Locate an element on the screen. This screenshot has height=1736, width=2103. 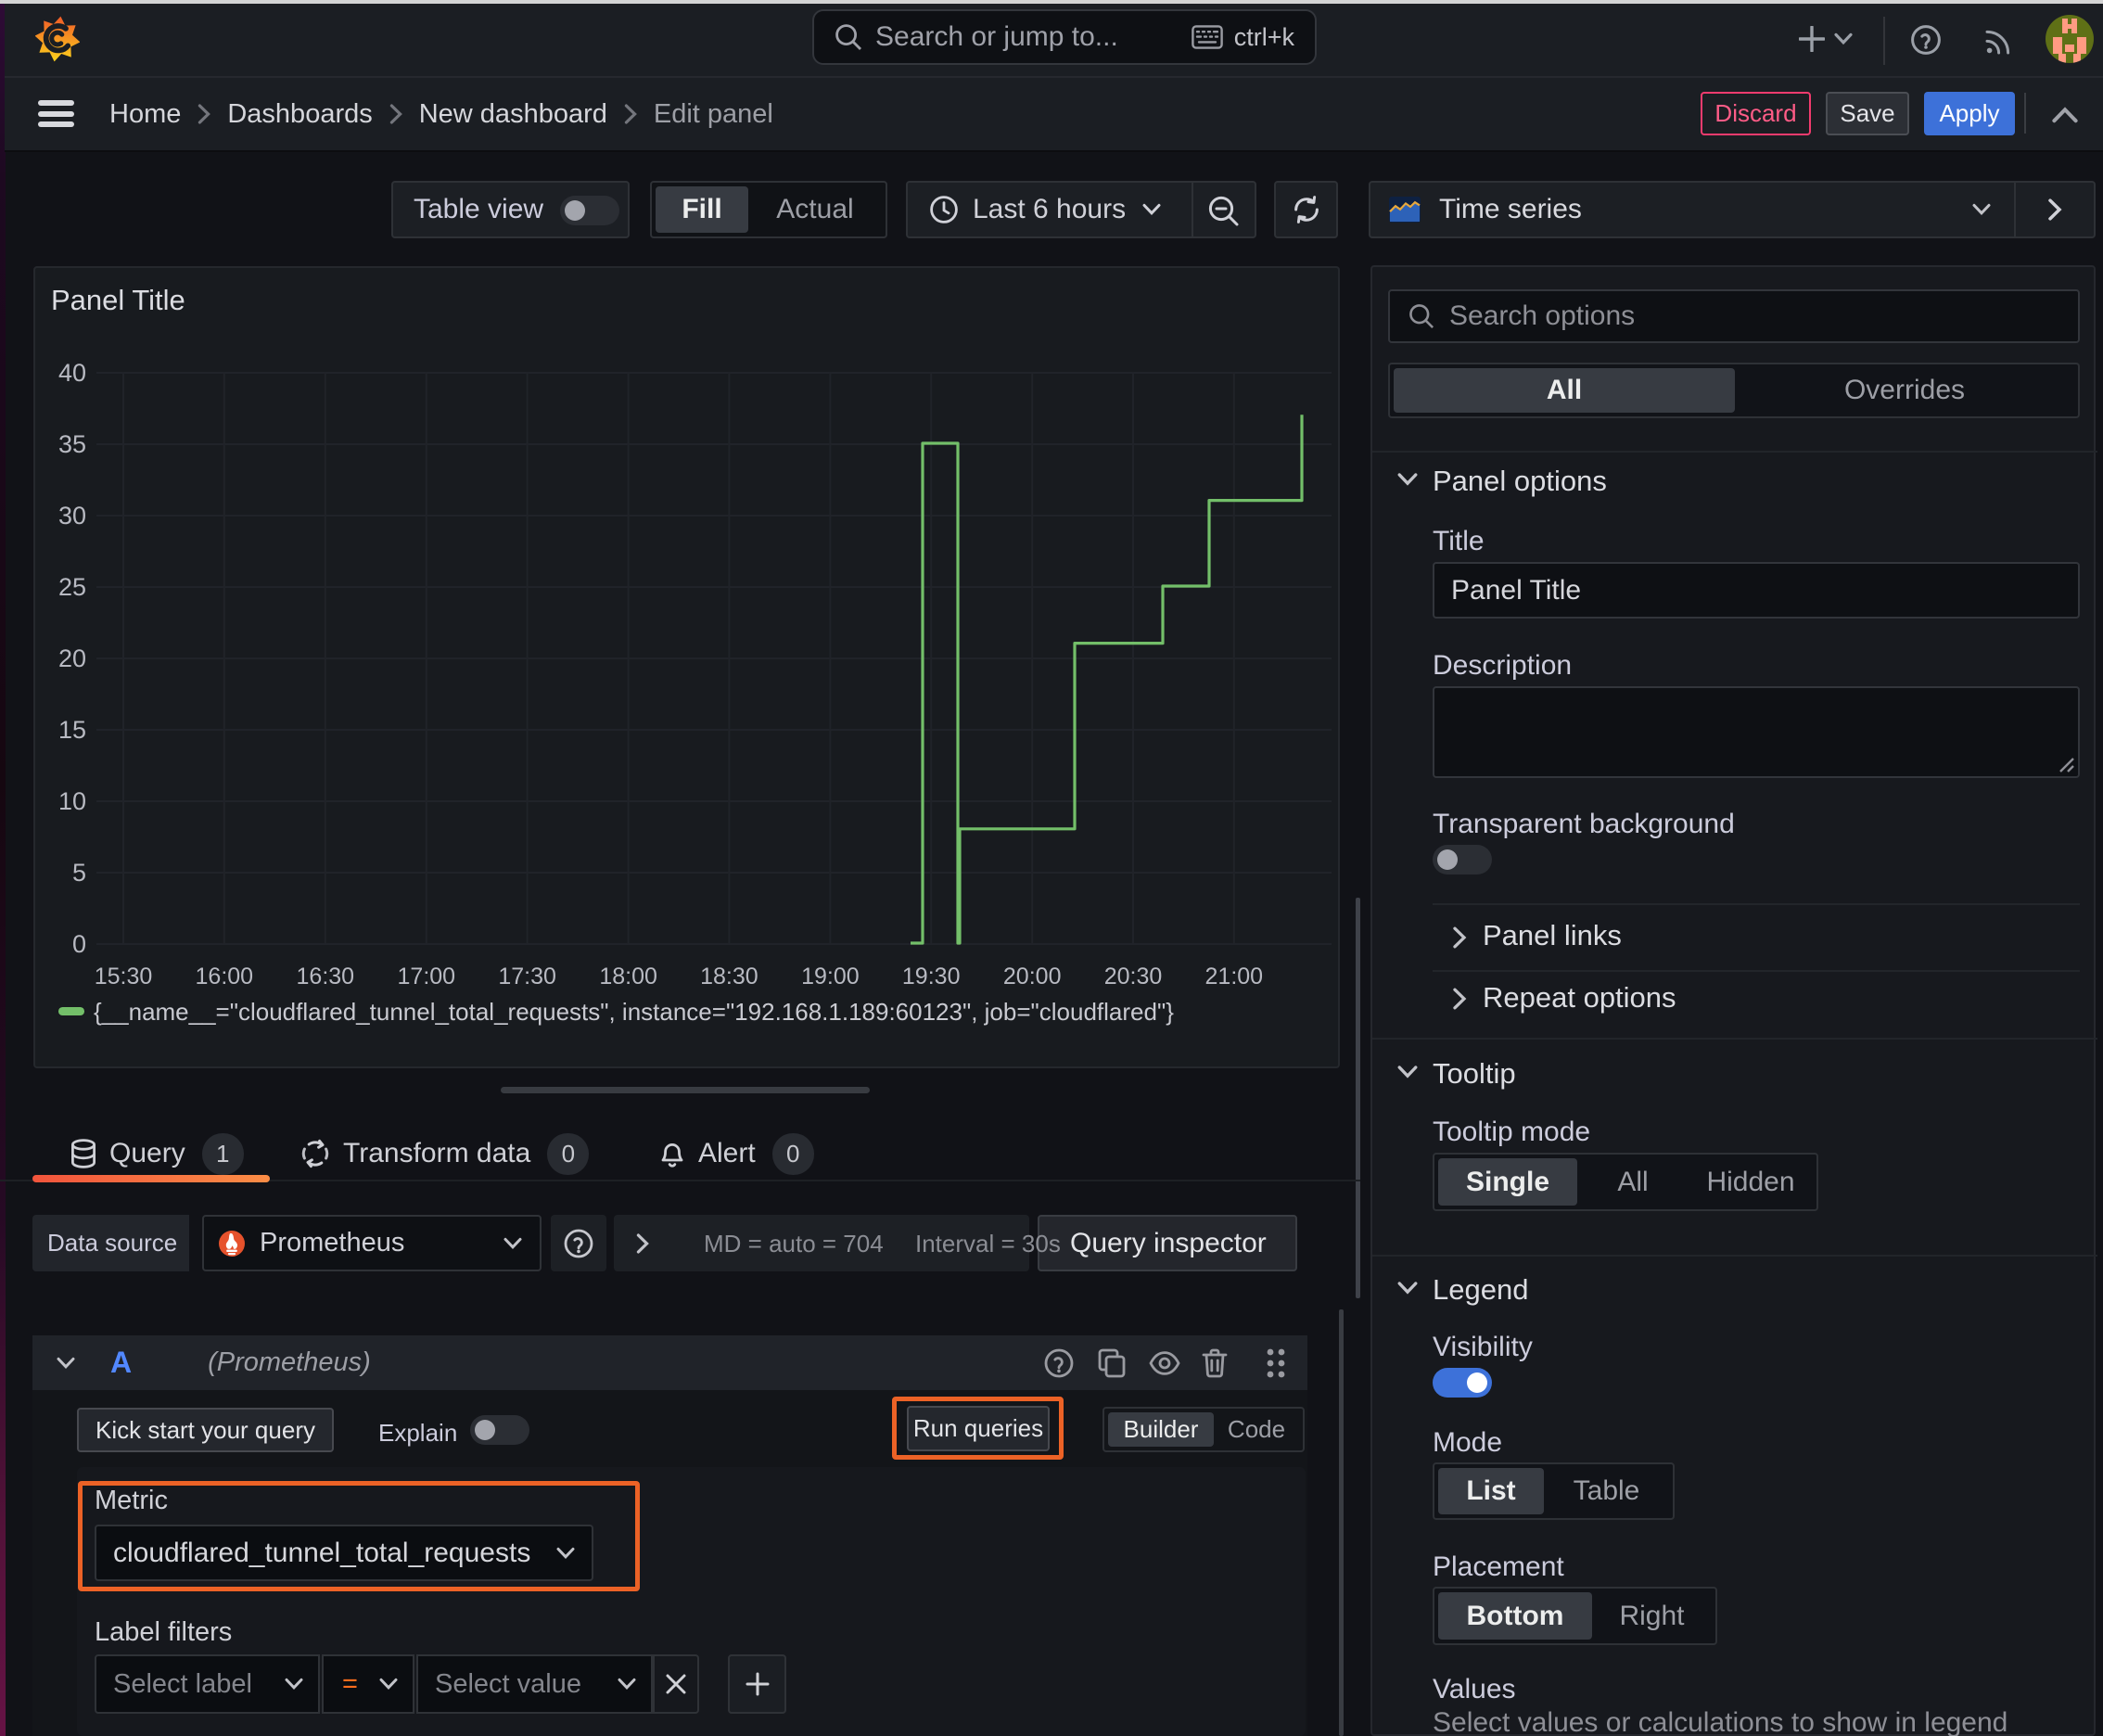
svg-text: 15 is located at coordinates (72, 730).